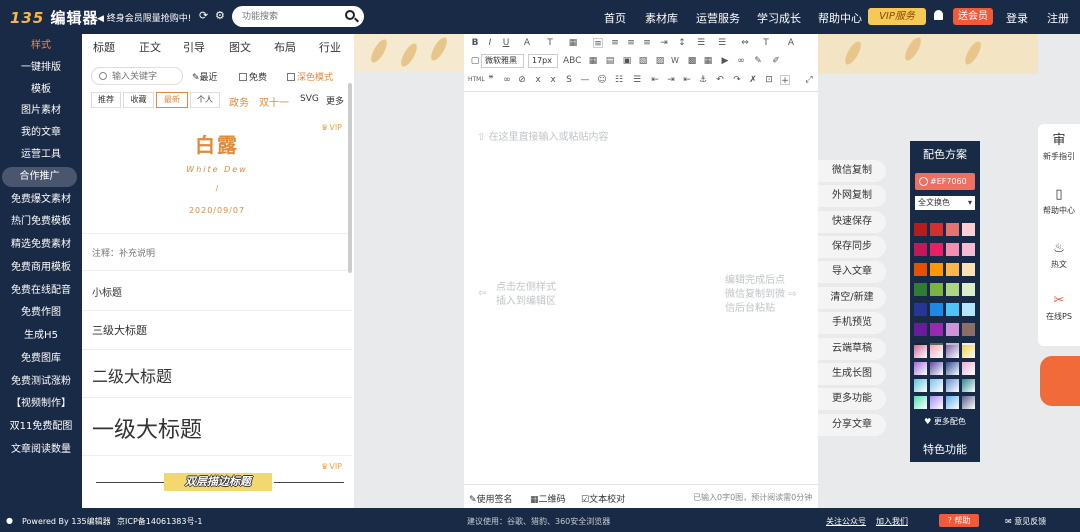 Image resolution: width=1080 pixels, height=532 pixels. Describe the element at coordinates (569, 80) in the screenshot. I see `strikethrough-icon: S` at that location.